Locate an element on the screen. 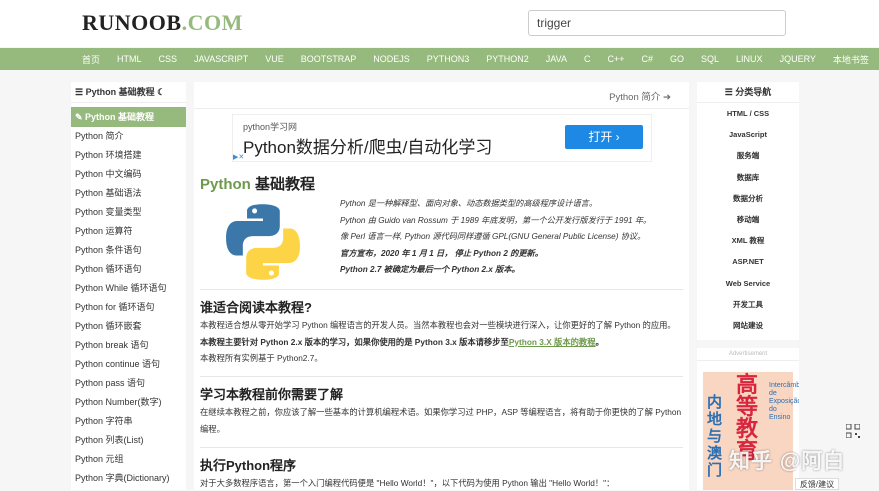 This screenshot has height=491, width=879. category-item: 数据库 is located at coordinates (748, 177).